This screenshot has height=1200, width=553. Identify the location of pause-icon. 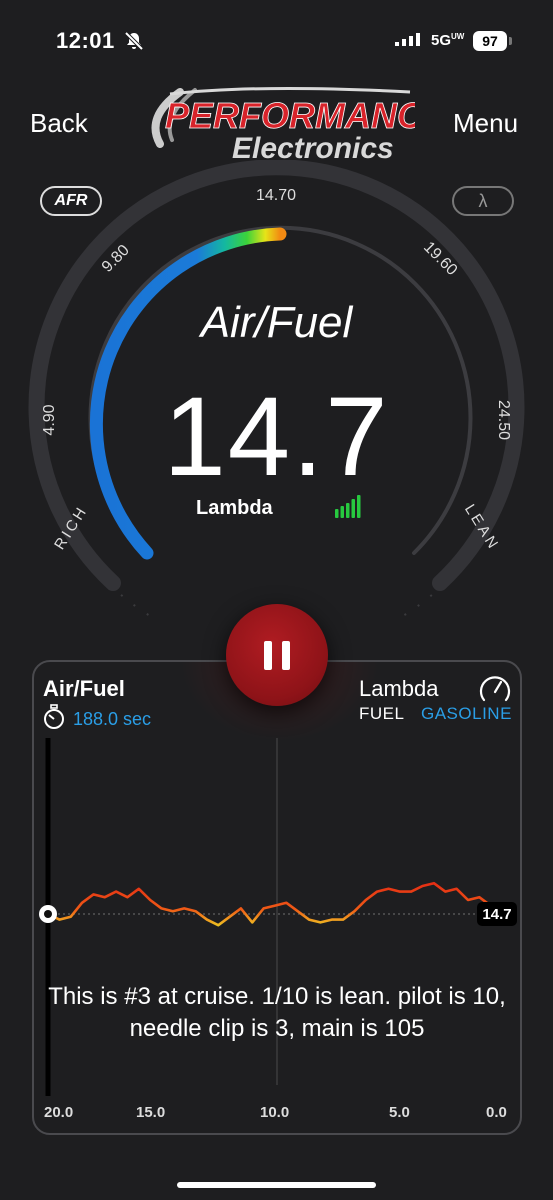
(268, 655).